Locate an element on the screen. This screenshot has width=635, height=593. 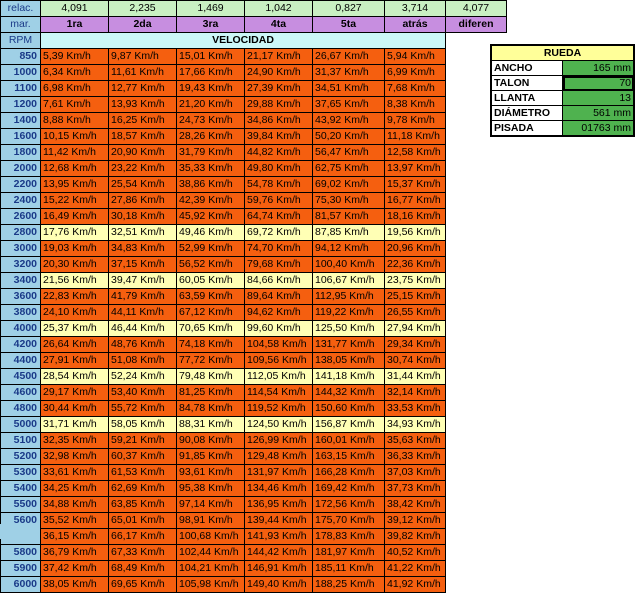
speed-cell: 49,46 Km/h is located at coordinates (210, 232).